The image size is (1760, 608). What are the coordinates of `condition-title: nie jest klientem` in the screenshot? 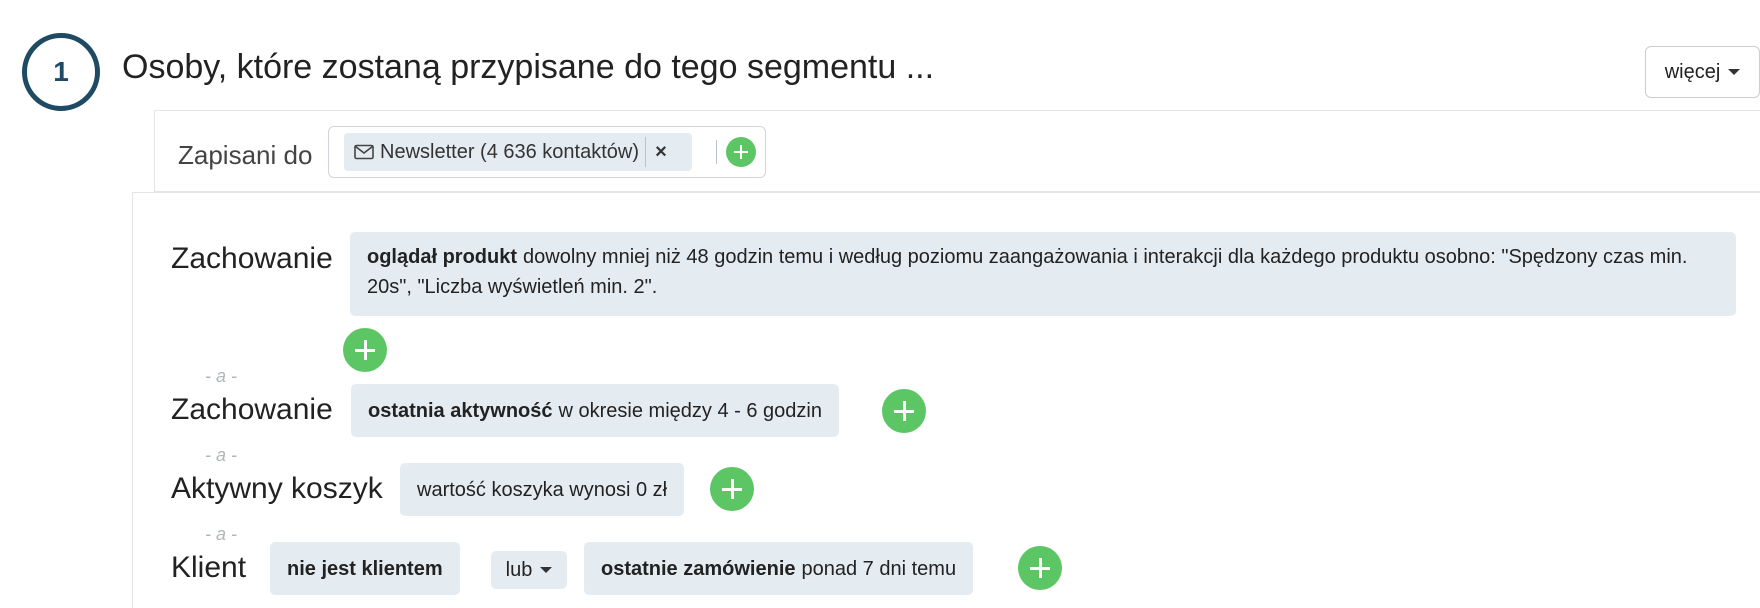 It's located at (365, 568).